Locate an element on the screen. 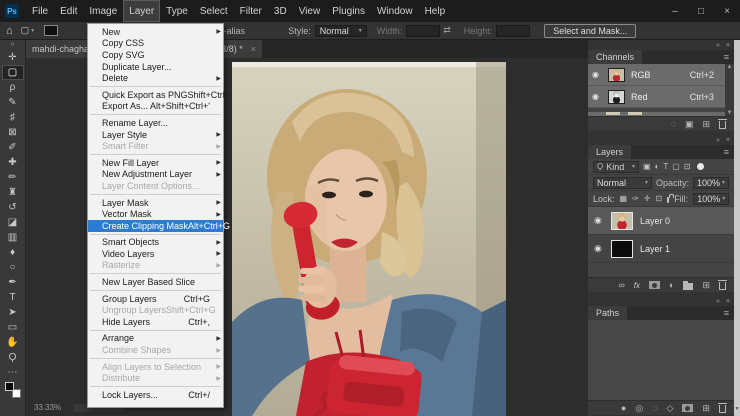 The height and width of the screenshot is (416, 740). tab-paths: Paths is located at coordinates (608, 313).